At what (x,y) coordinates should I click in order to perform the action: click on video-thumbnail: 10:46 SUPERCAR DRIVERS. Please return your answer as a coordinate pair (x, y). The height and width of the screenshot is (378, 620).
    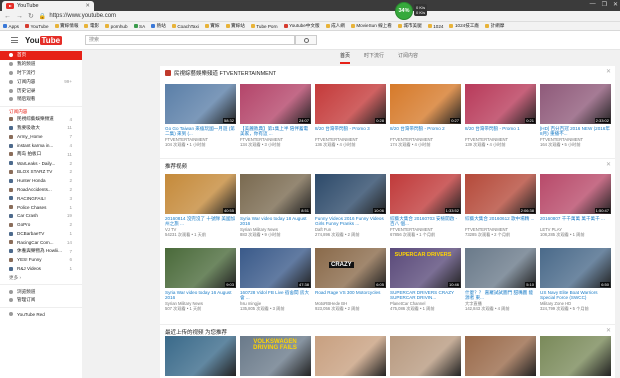
    Looking at the image, I should click on (425, 268).